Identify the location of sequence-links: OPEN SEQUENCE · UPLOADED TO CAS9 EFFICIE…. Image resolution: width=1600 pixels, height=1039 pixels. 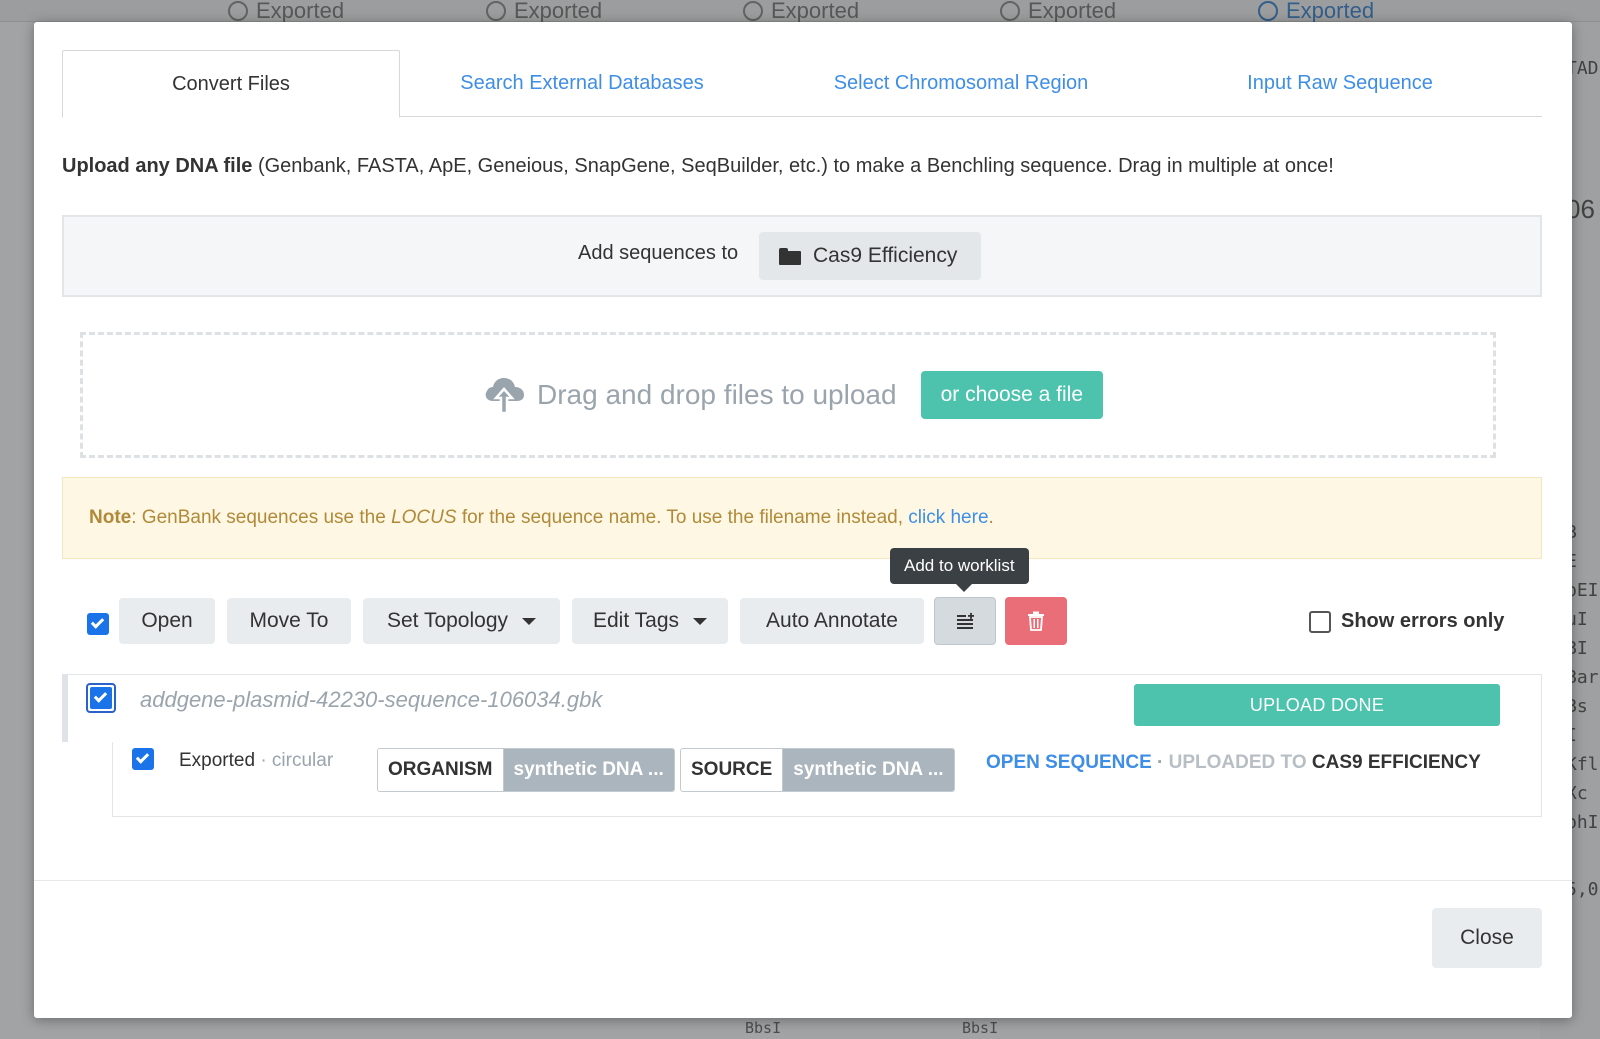
(1233, 762).